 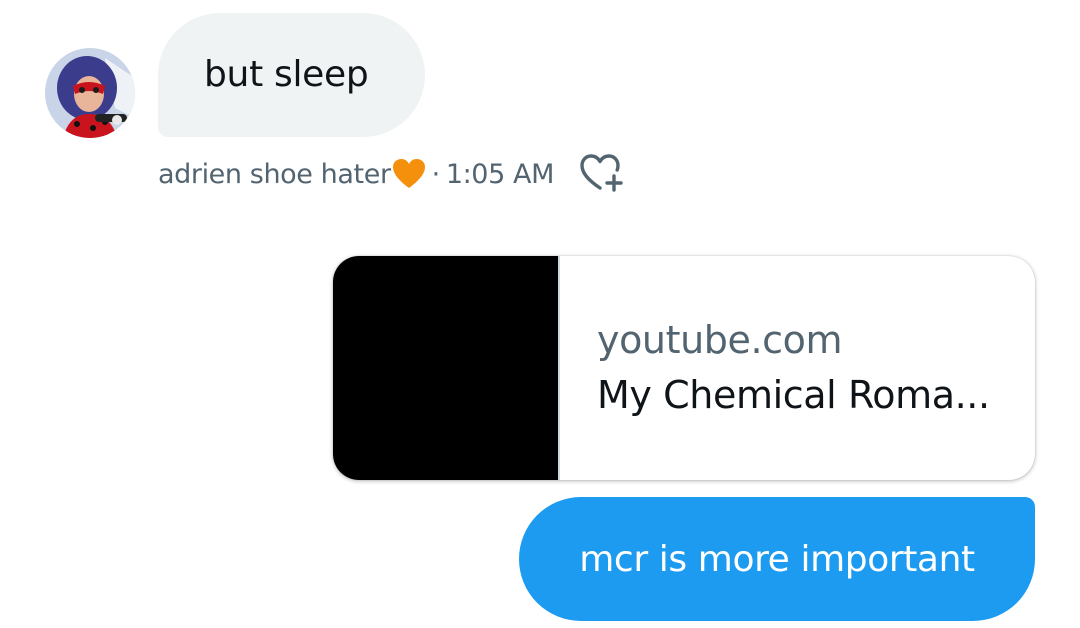 What do you see at coordinates (445, 368) in the screenshot?
I see `link-preview-thumbnail` at bounding box center [445, 368].